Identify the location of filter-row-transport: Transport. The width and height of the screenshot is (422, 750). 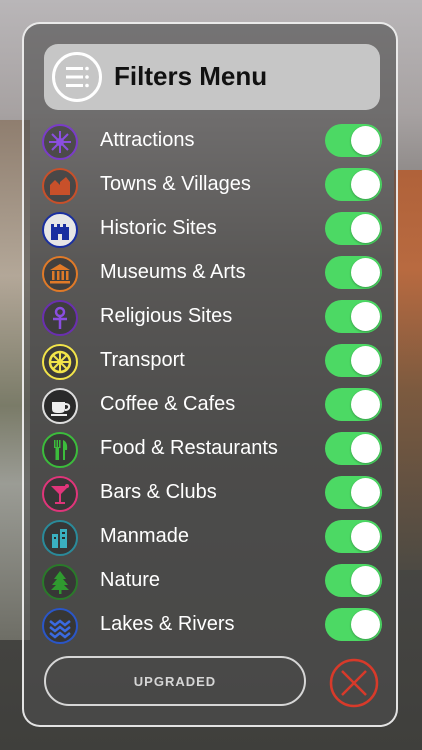
(212, 361).